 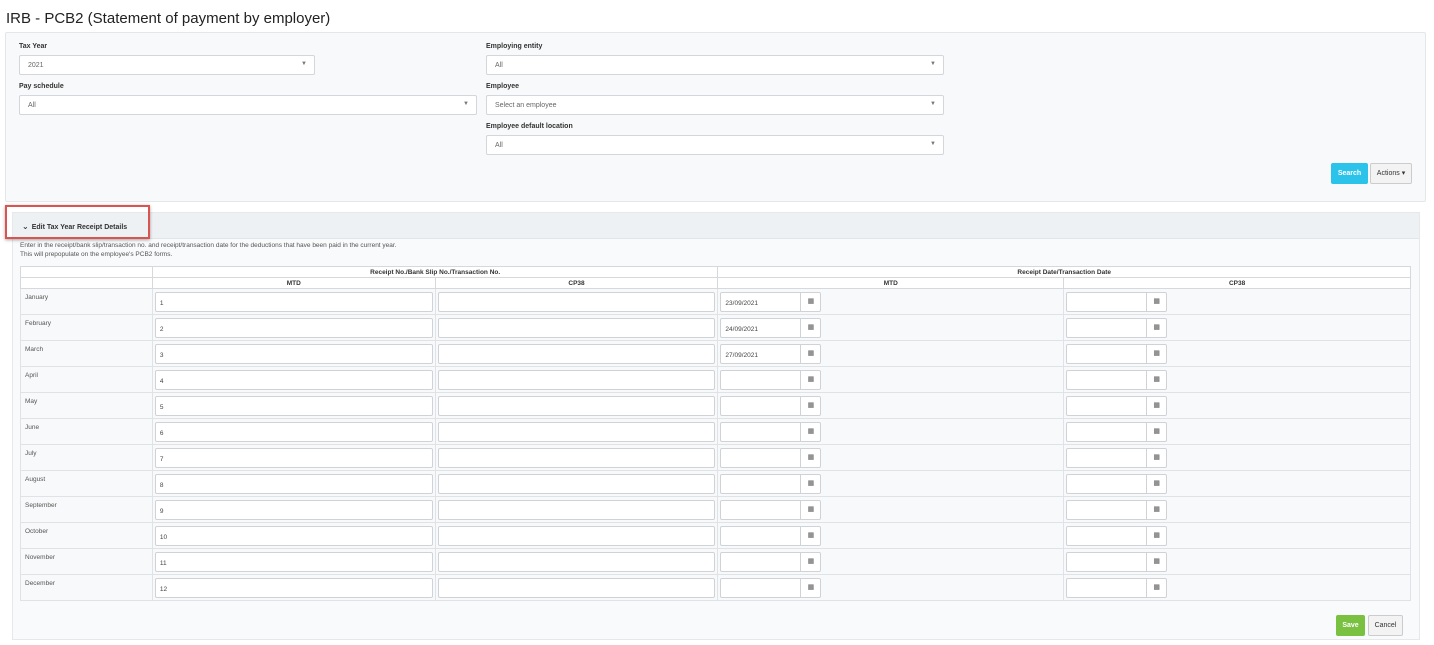 I want to click on mtd-receipt-cell: 8, so click(x=293, y=484).